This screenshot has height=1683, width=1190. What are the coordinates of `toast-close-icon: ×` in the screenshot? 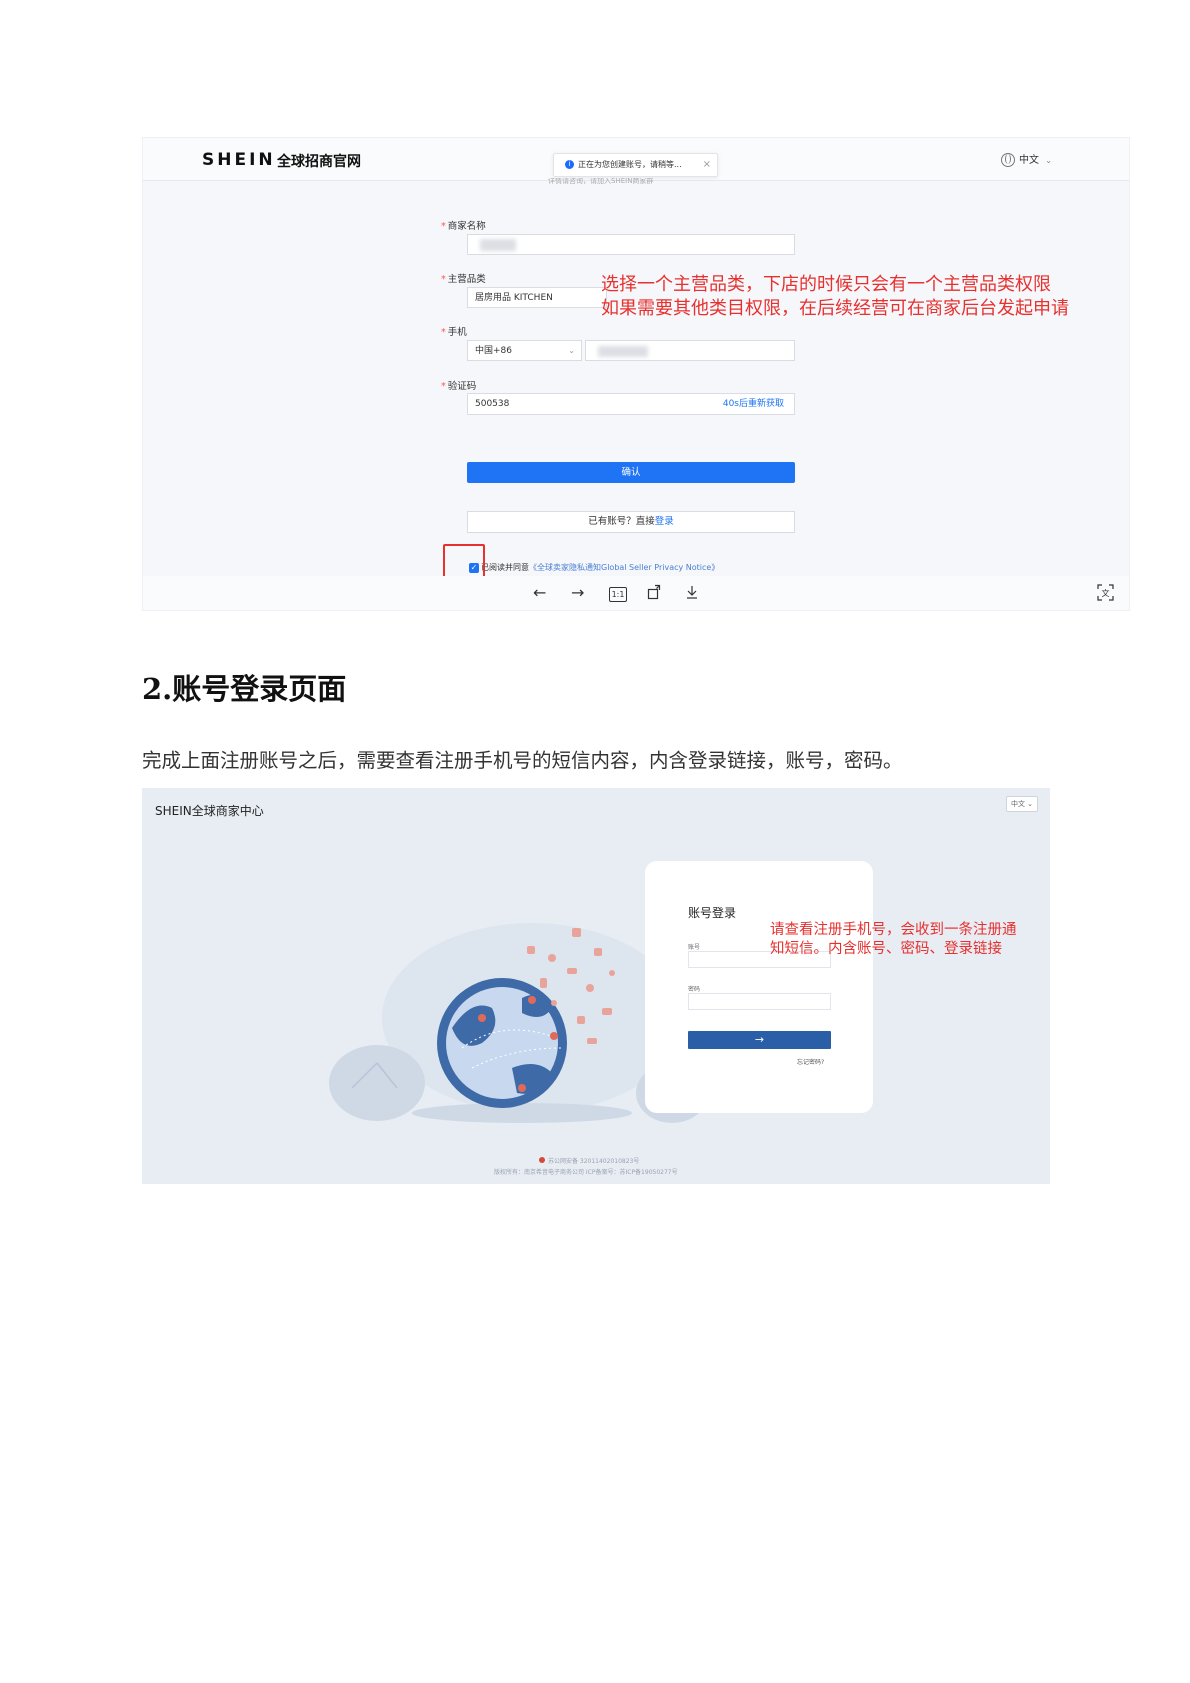 It's located at (707, 165).